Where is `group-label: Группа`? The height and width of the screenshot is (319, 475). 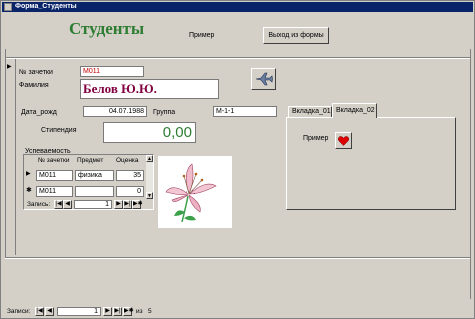
group-label: Группа is located at coordinates (164, 112).